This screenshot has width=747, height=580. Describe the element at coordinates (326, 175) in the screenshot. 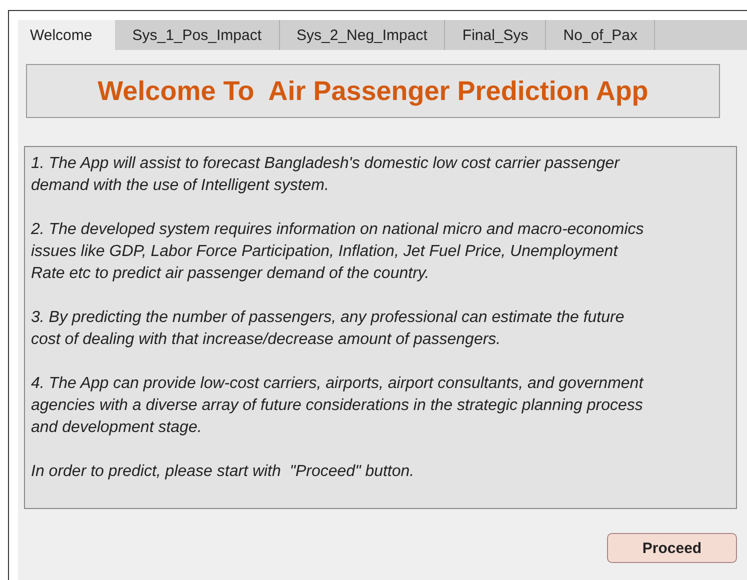

I see `description-paragraph: 1. The App will assist to forecast Bangladesh's domestic low cost carrier passenger demand with the use of Intelligent system.` at that location.